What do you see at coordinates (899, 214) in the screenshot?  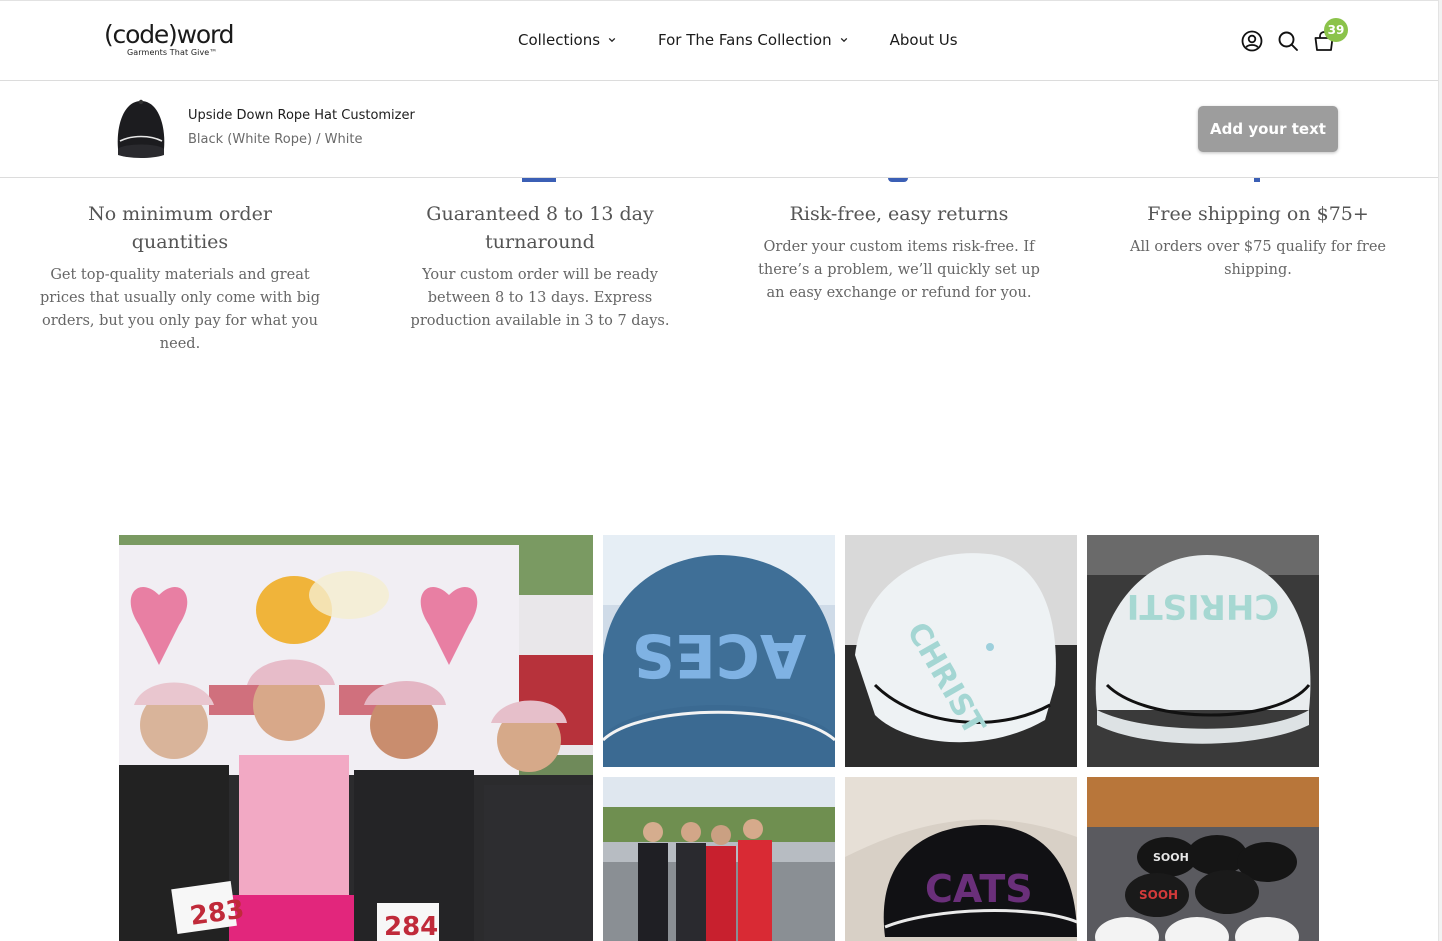 I see `feature-title: Risk-free, easy returns` at bounding box center [899, 214].